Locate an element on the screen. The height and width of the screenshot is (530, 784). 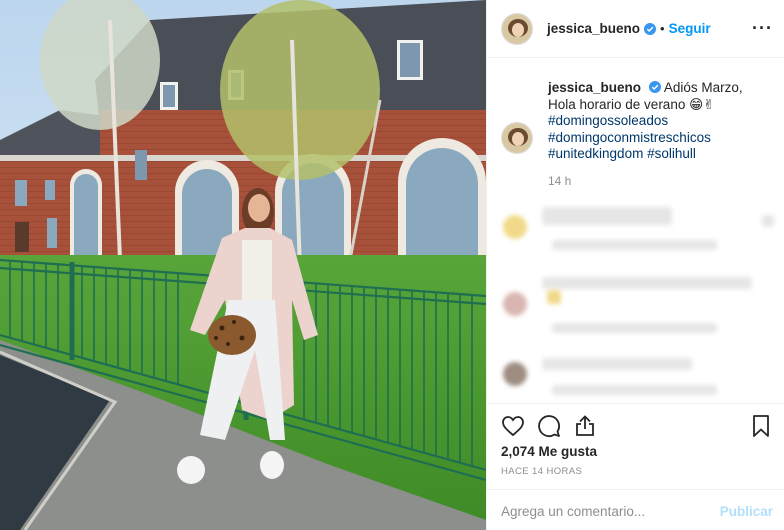
comment-like-blurred is located at coordinates (768, 221).